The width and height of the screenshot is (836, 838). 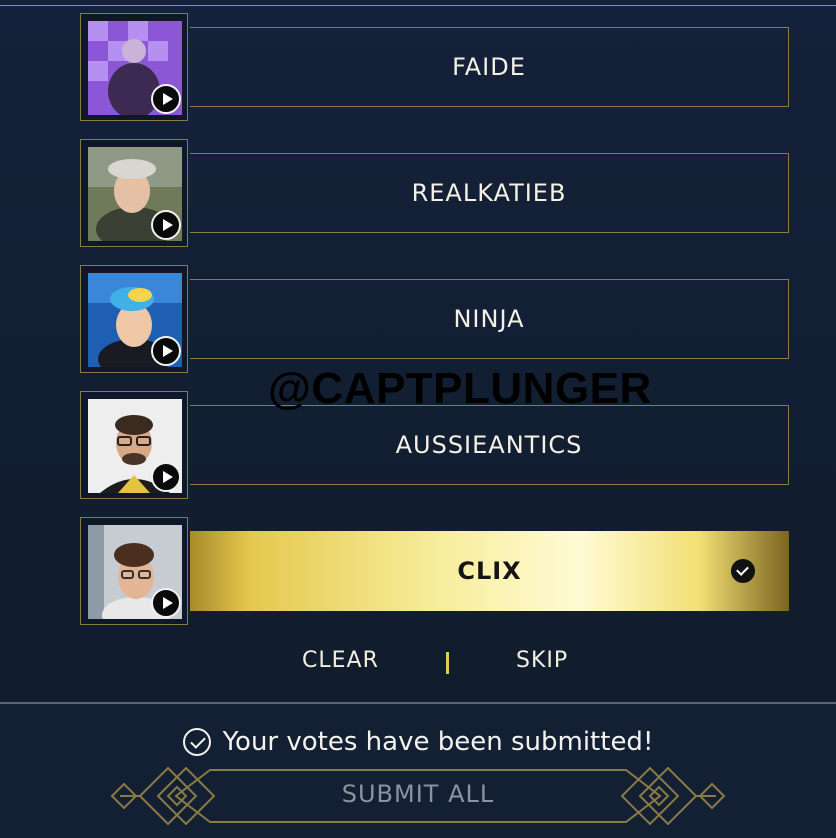 I want to click on candidate-row-ninja: NINJA, so click(x=435, y=320).